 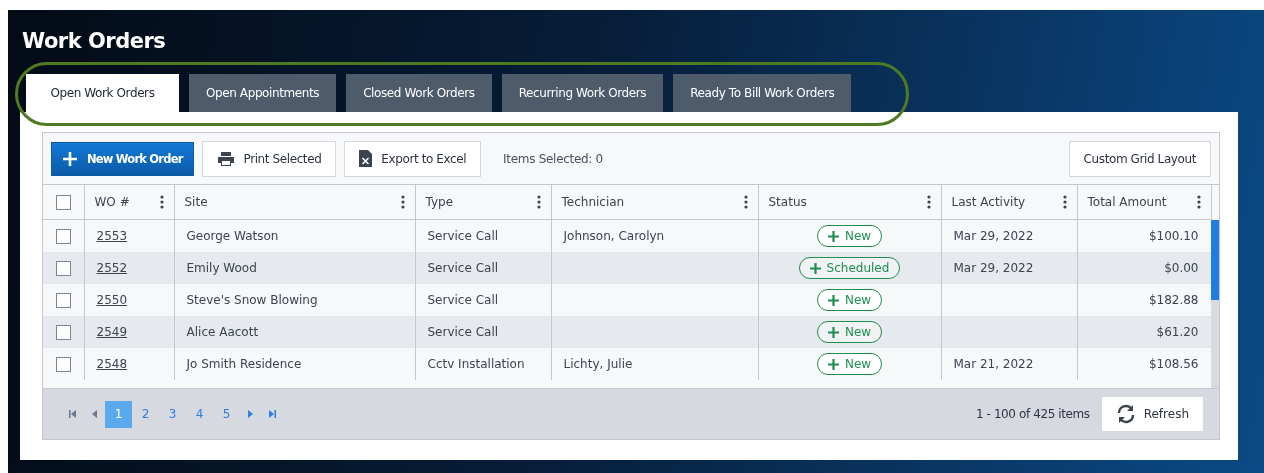 What do you see at coordinates (112, 202) in the screenshot?
I see `column-header: WO #` at bounding box center [112, 202].